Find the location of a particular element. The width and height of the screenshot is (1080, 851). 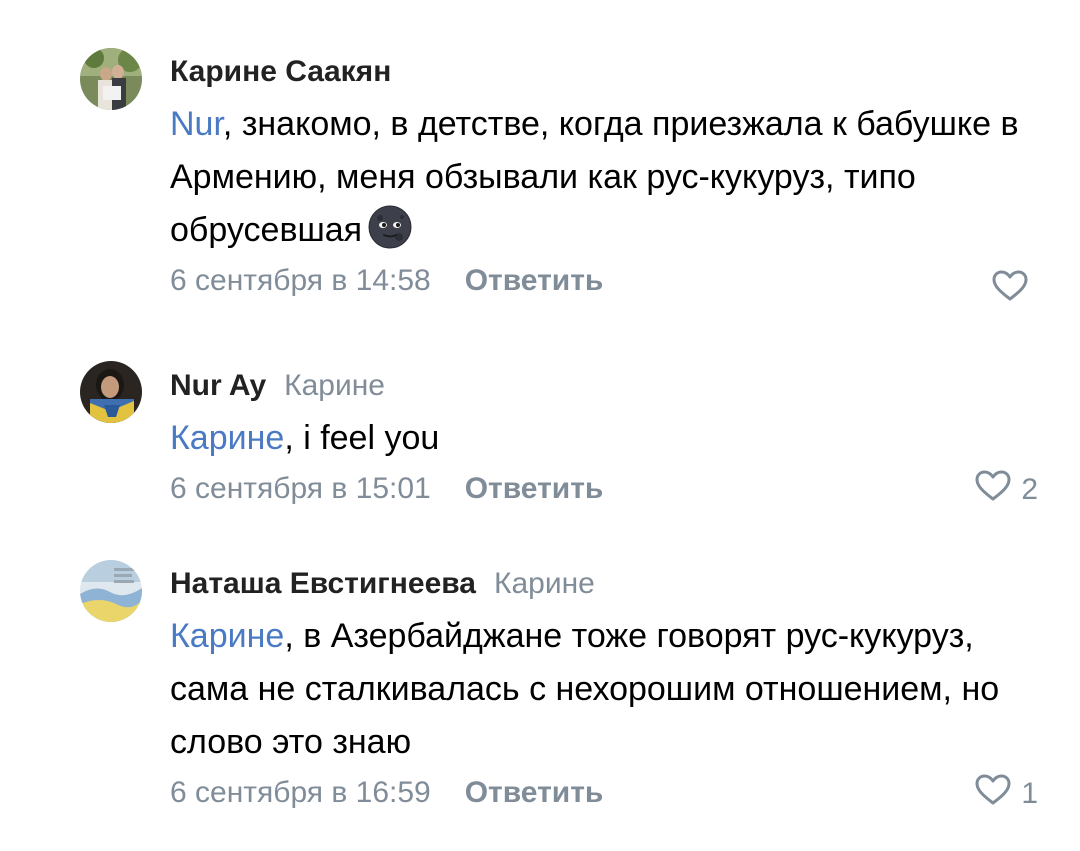

comment-body: , i feel you is located at coordinates (362, 438).